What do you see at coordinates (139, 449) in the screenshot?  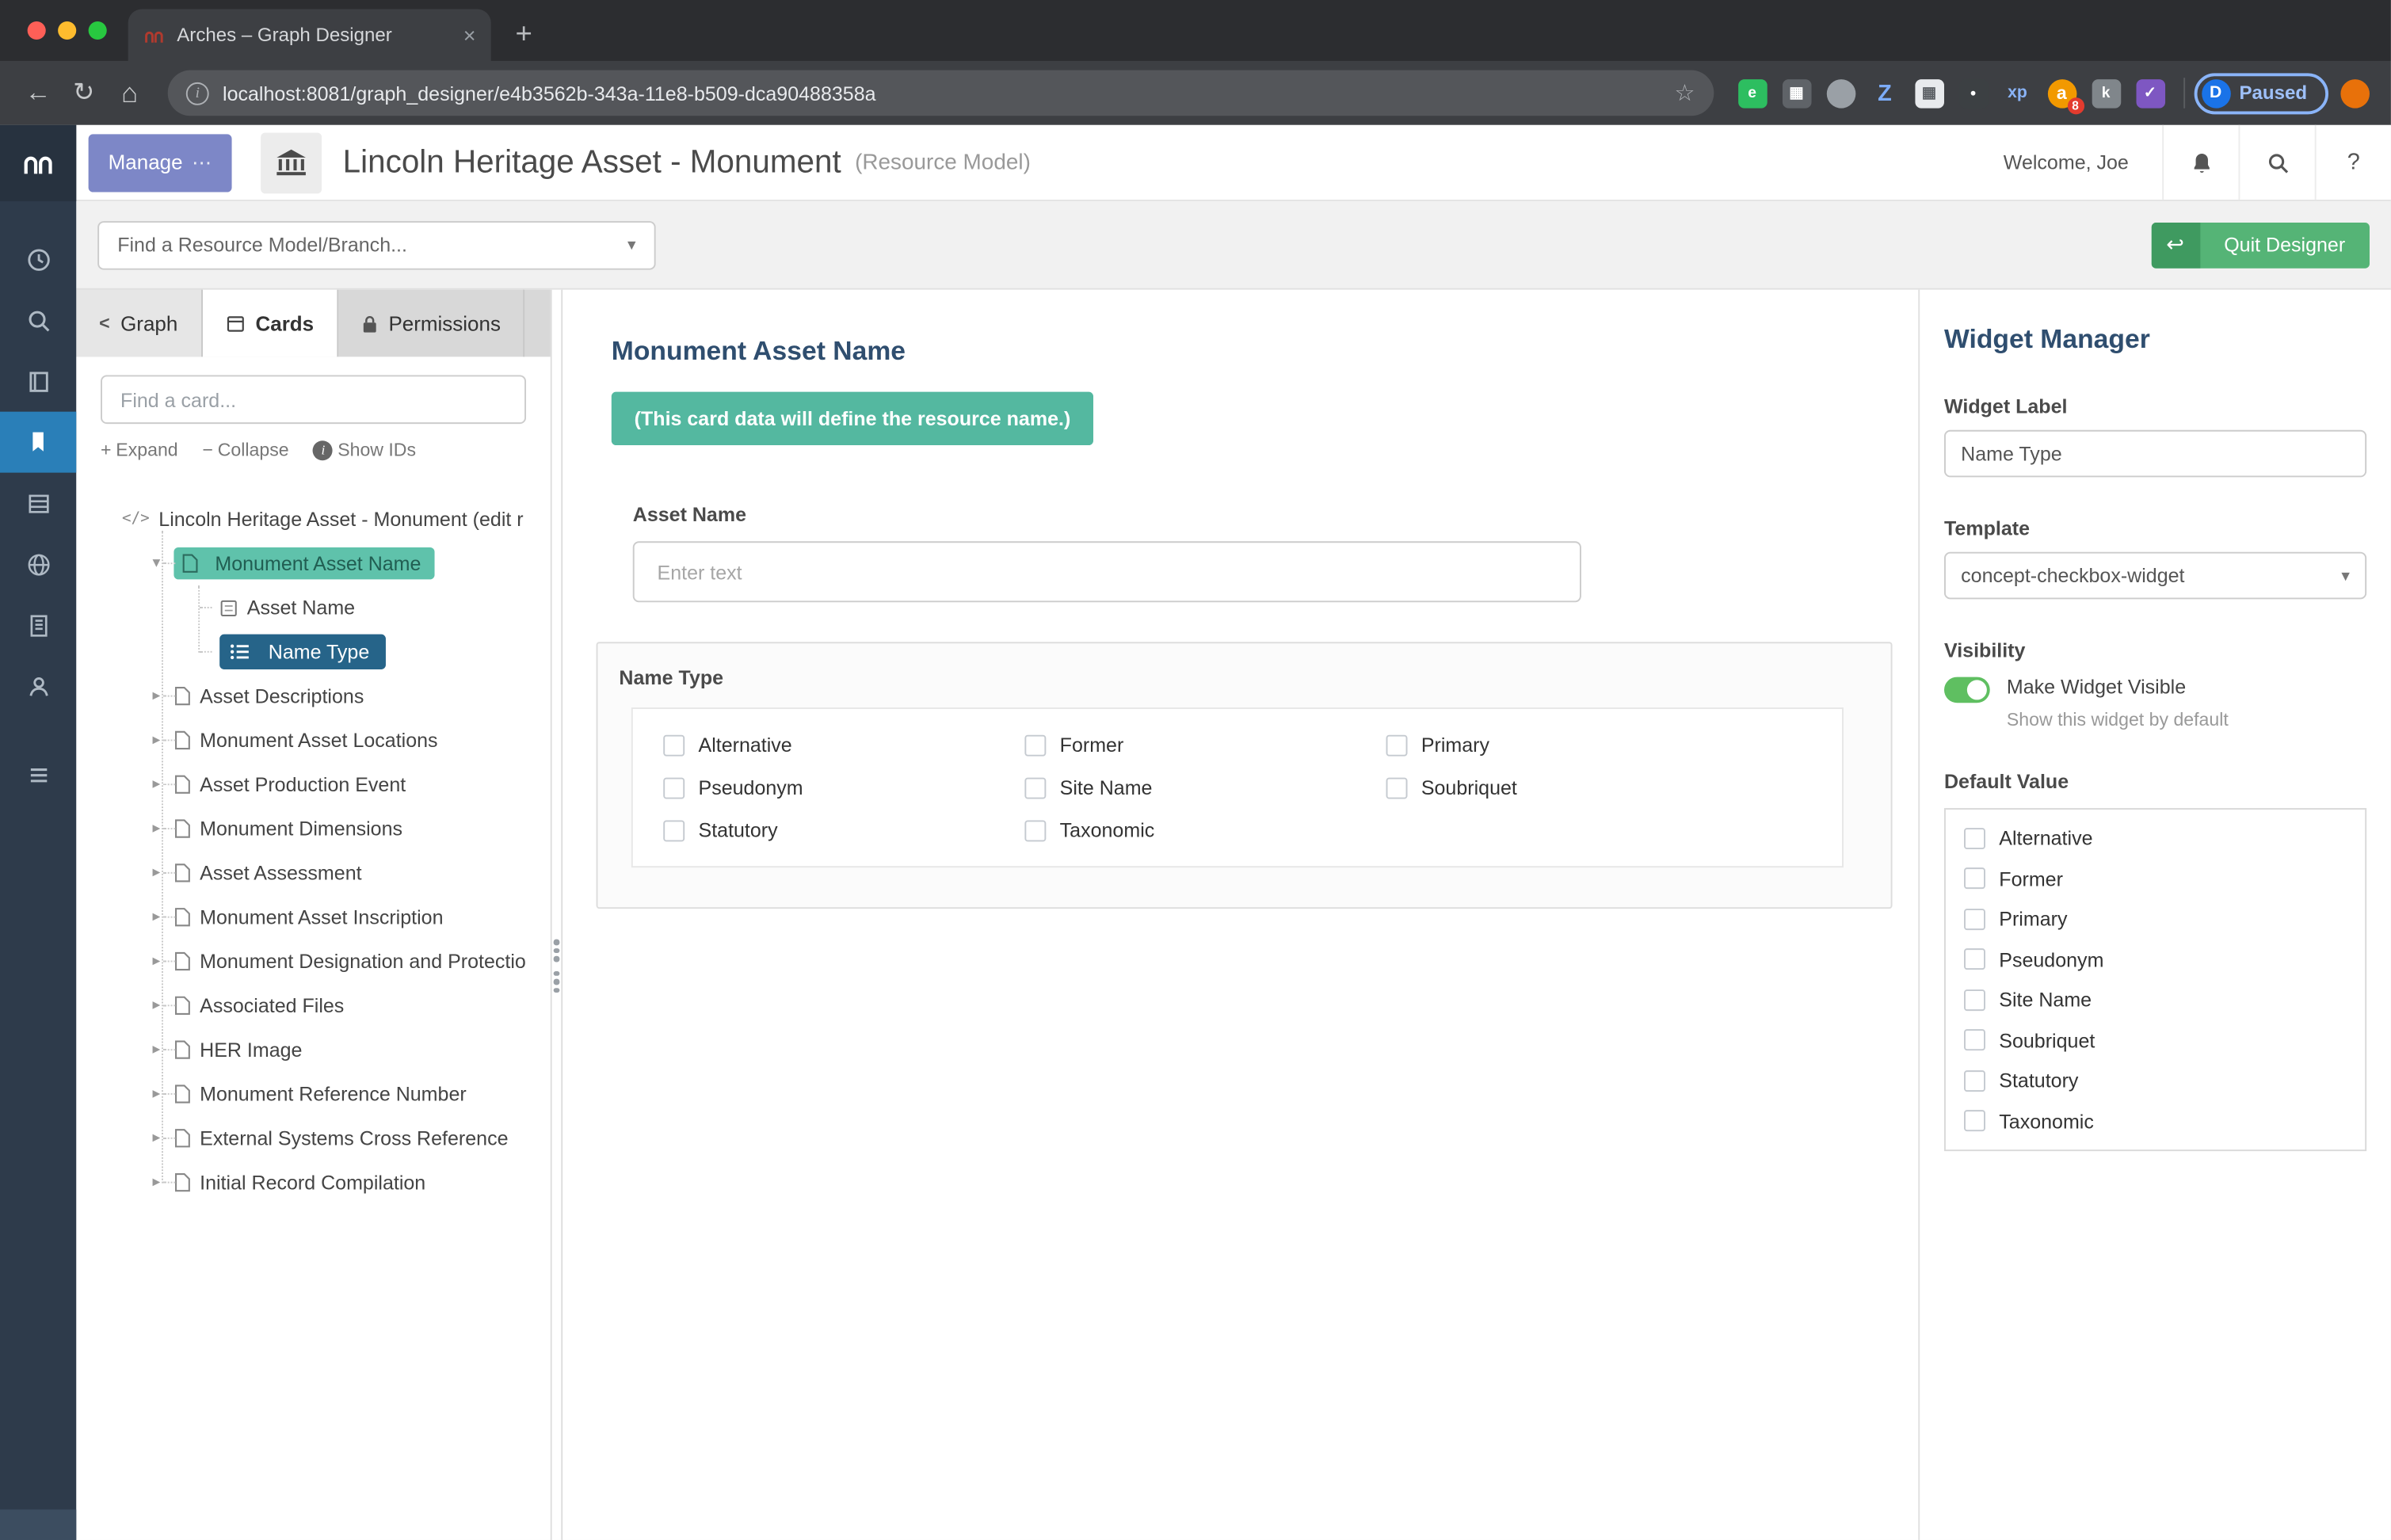 I see `expand-all-link: + Expand` at bounding box center [139, 449].